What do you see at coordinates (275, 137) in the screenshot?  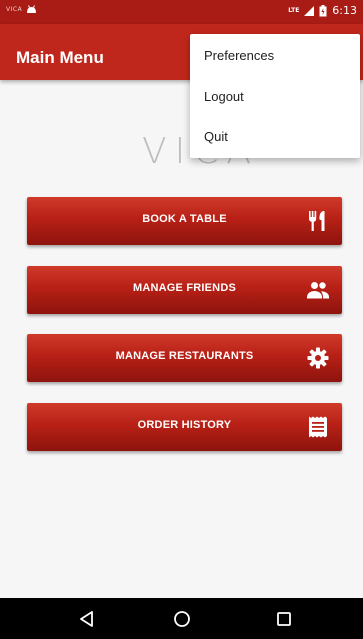 I see `menu-item-quit: Quit` at bounding box center [275, 137].